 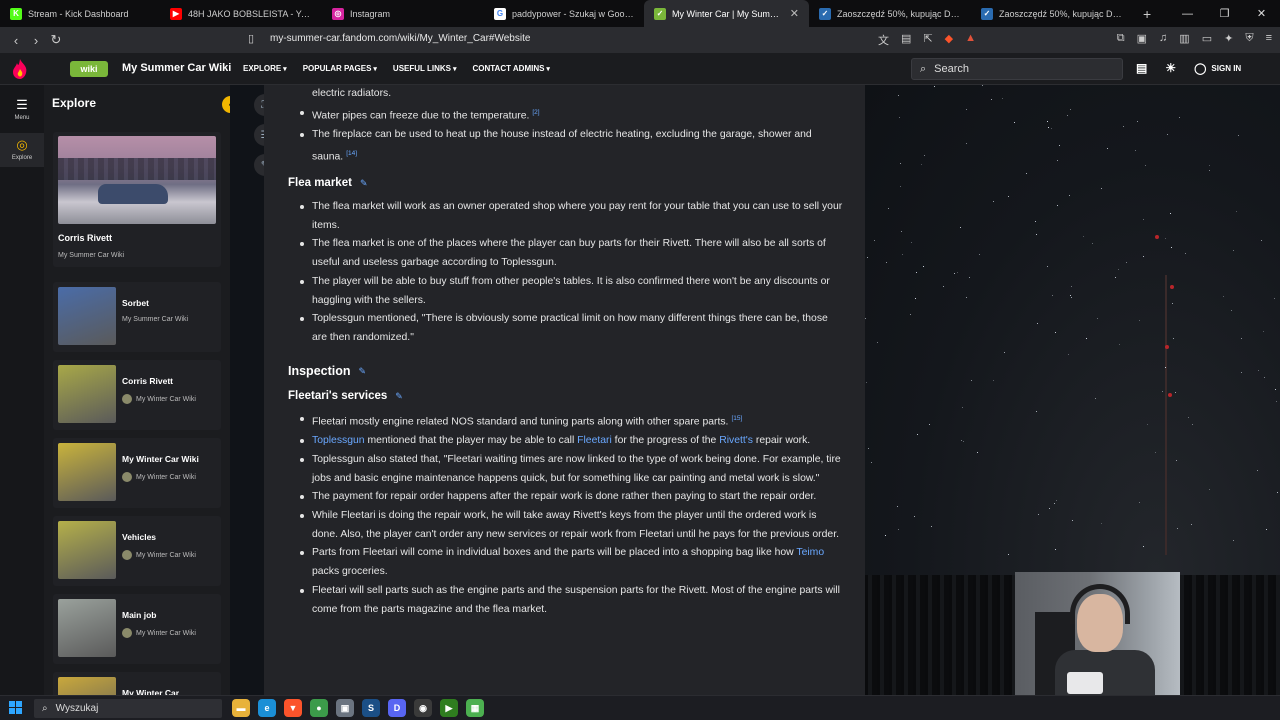 I want to click on reference-link: [2], so click(x=535, y=112).